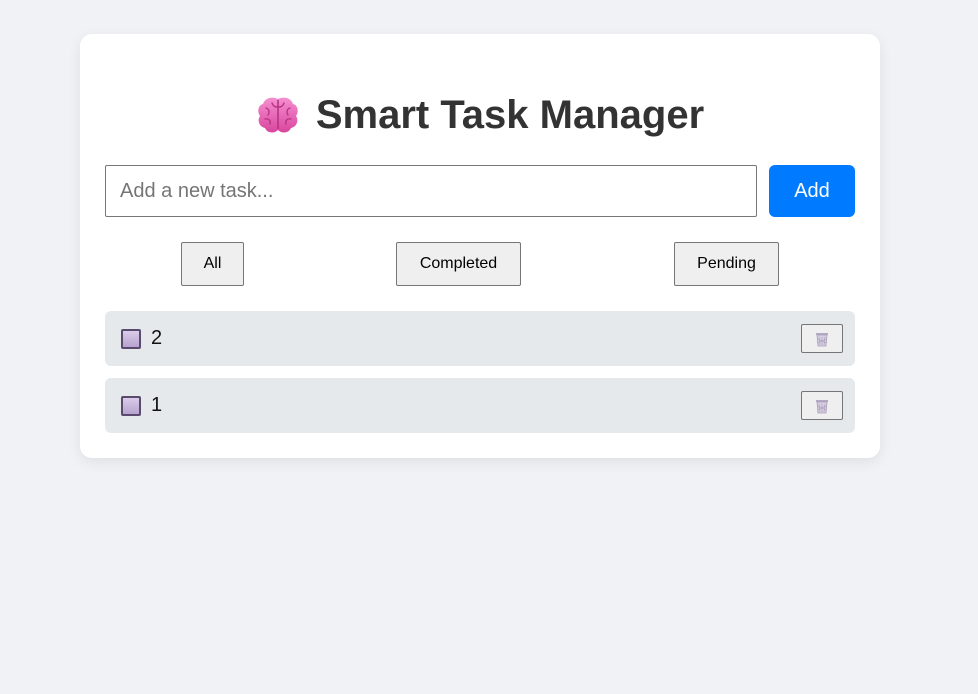 The image size is (978, 694). Describe the element at coordinates (812, 191) in the screenshot. I see `add-task-button: Add` at that location.